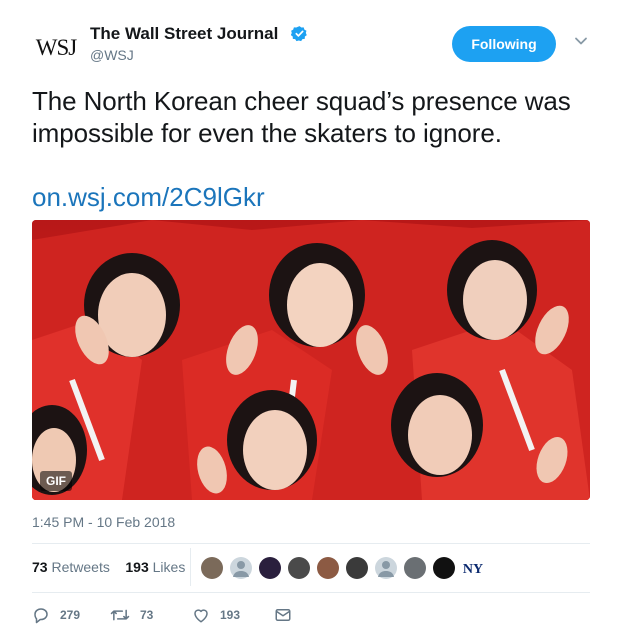  What do you see at coordinates (230, 615) in the screenshot?
I see `like-count: 193` at bounding box center [230, 615].